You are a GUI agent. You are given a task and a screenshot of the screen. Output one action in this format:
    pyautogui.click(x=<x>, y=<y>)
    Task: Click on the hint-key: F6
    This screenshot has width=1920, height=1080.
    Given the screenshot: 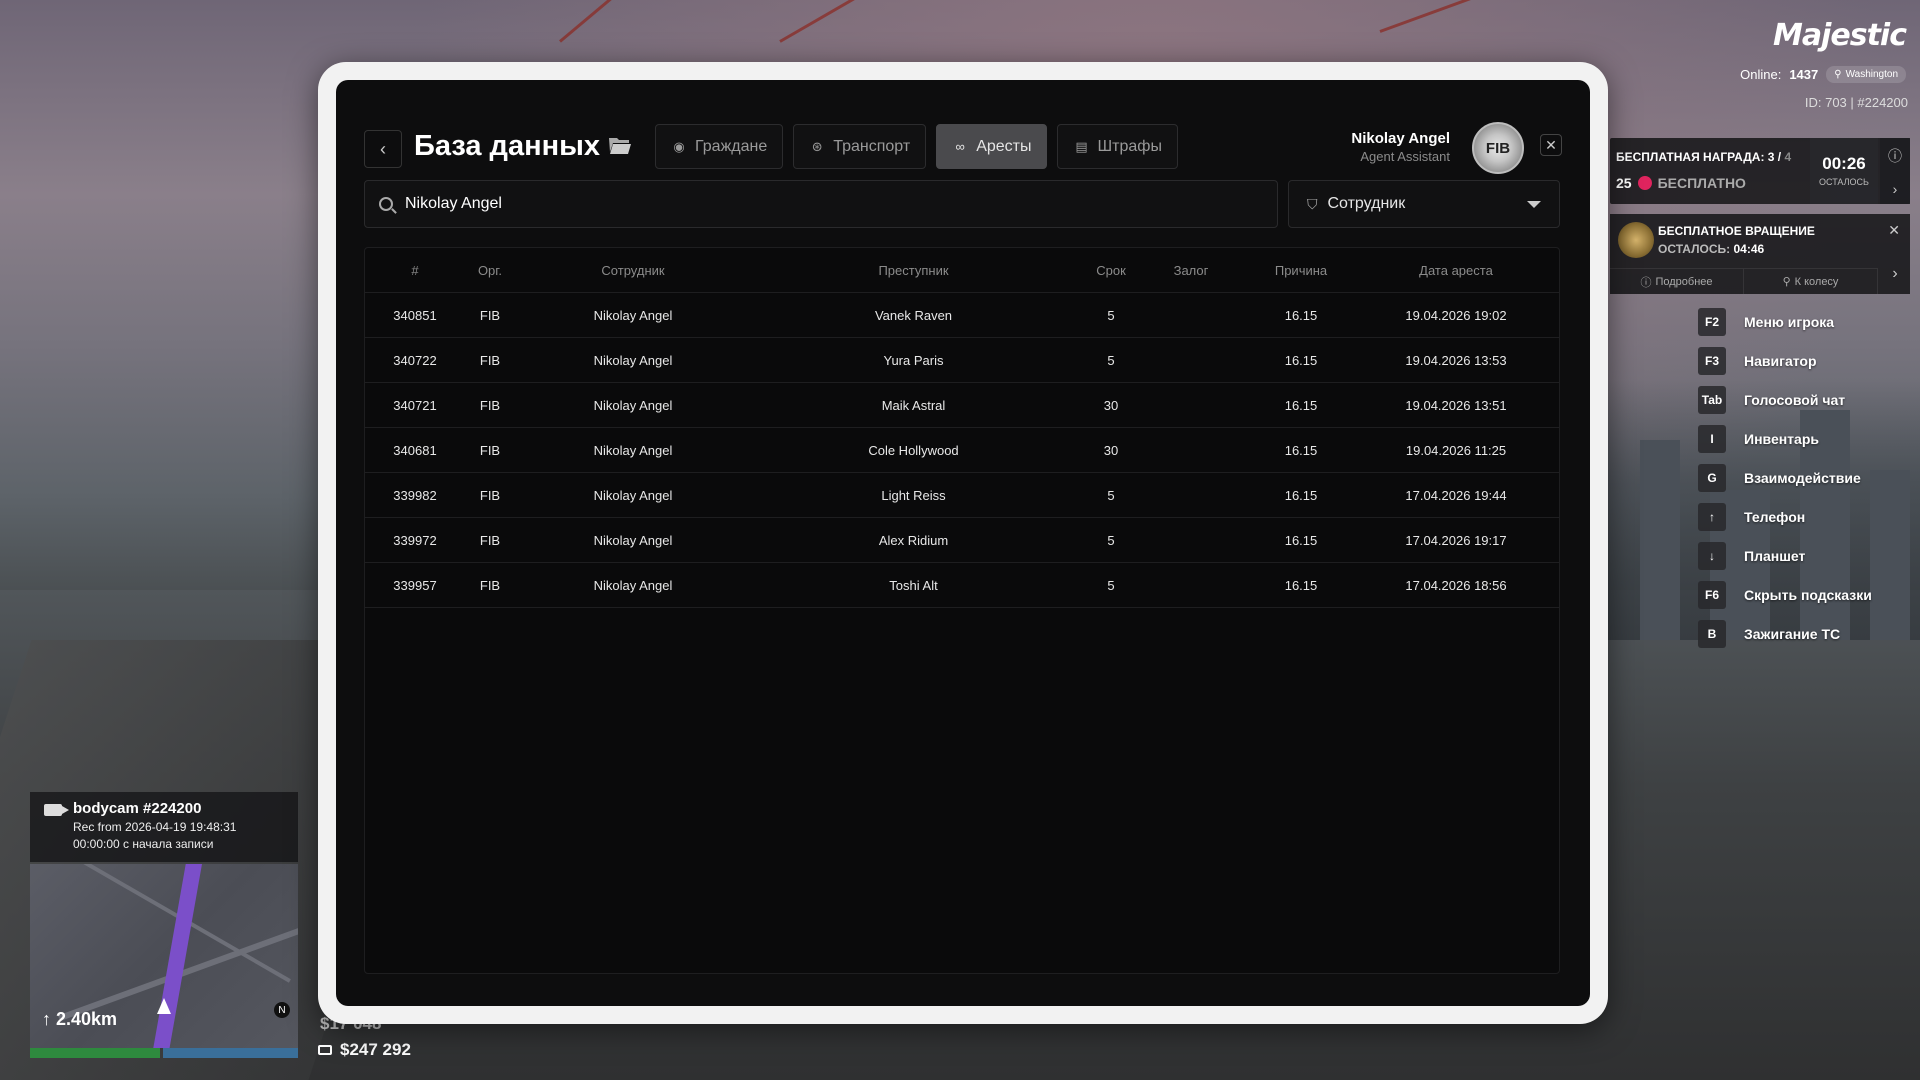 What is the action you would take?
    pyautogui.click(x=1712, y=595)
    